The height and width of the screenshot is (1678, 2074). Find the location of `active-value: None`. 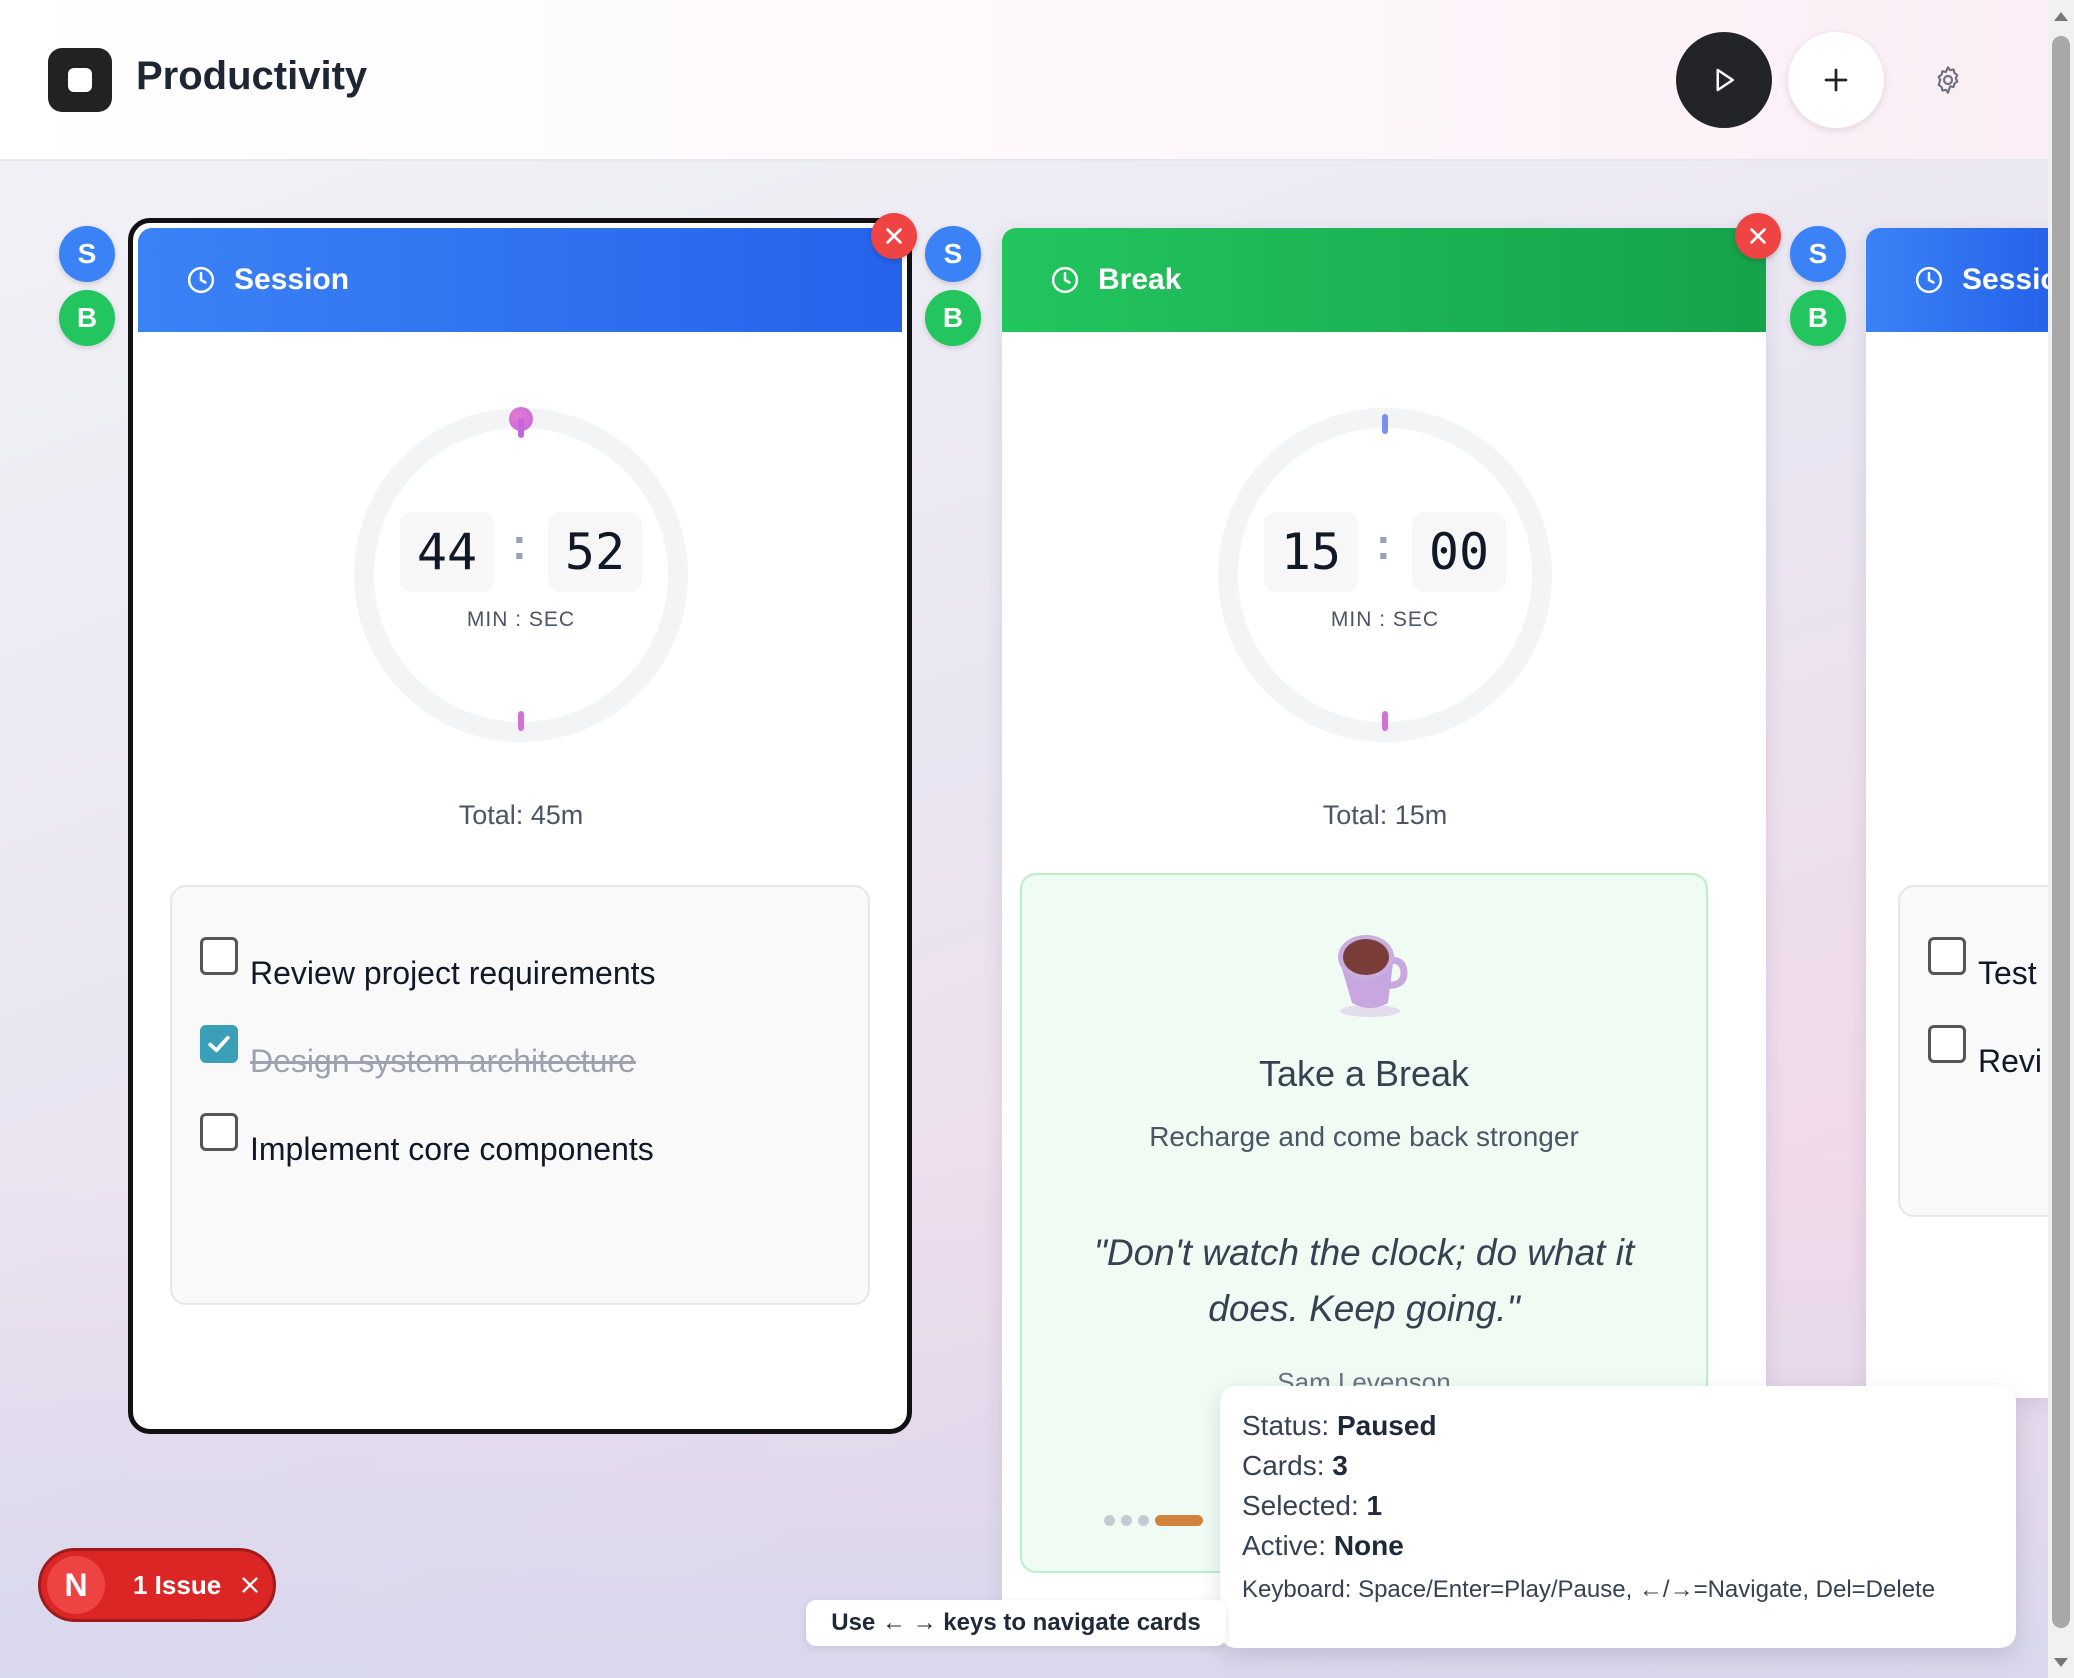

active-value: None is located at coordinates (1368, 1545).